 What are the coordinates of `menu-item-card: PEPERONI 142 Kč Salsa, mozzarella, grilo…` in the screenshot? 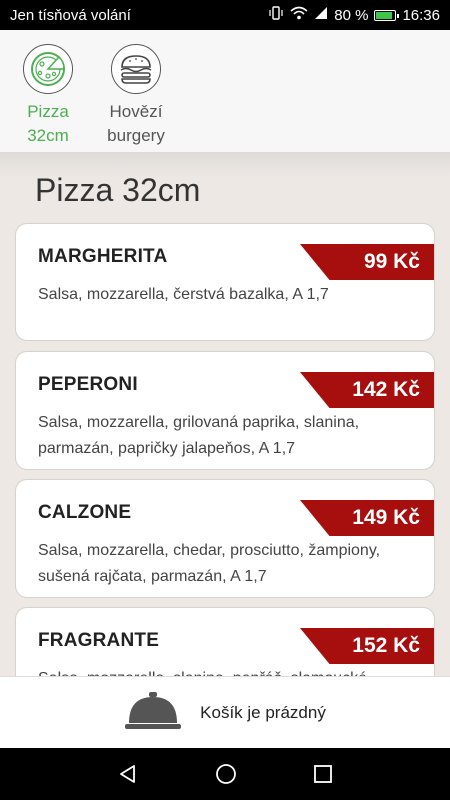 It's located at (225, 410).